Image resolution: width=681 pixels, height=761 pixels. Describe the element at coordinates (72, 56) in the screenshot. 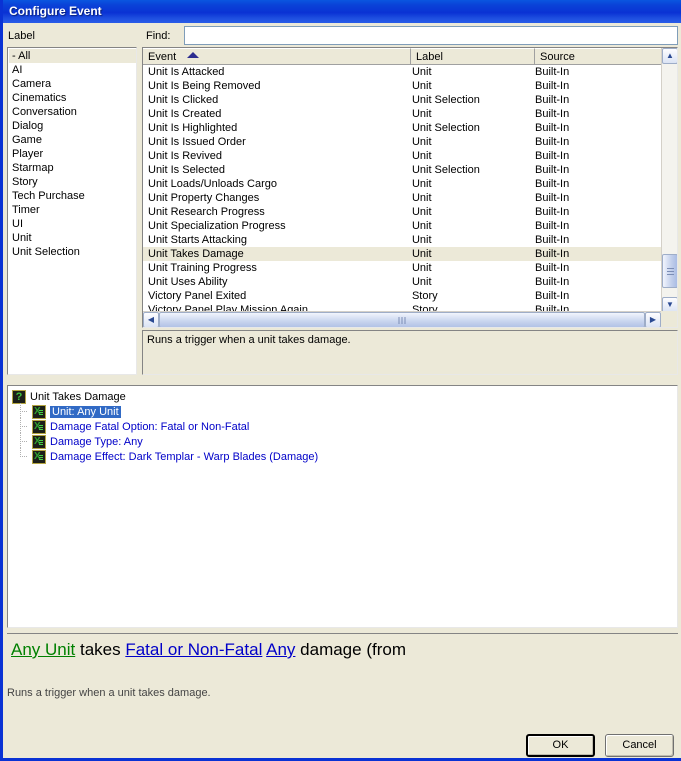

I see `category-item: - All` at that location.